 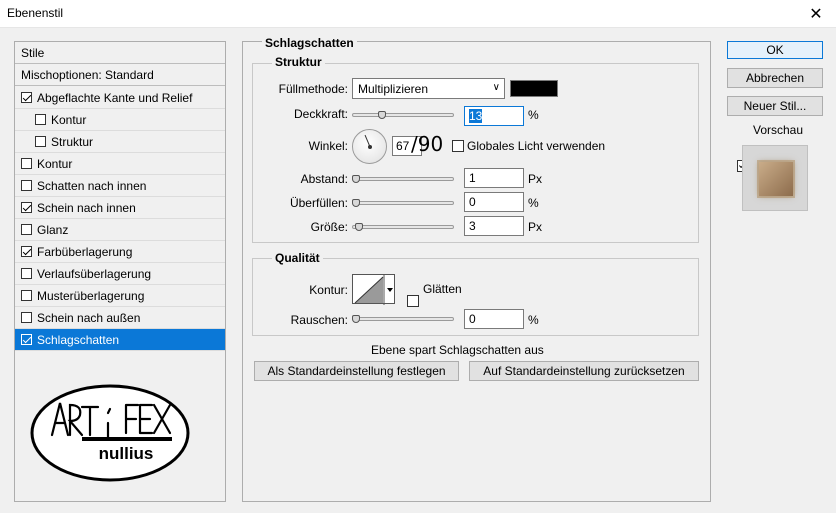 What do you see at coordinates (324, 179) in the screenshot?
I see `distance-label: Abstand:` at bounding box center [324, 179].